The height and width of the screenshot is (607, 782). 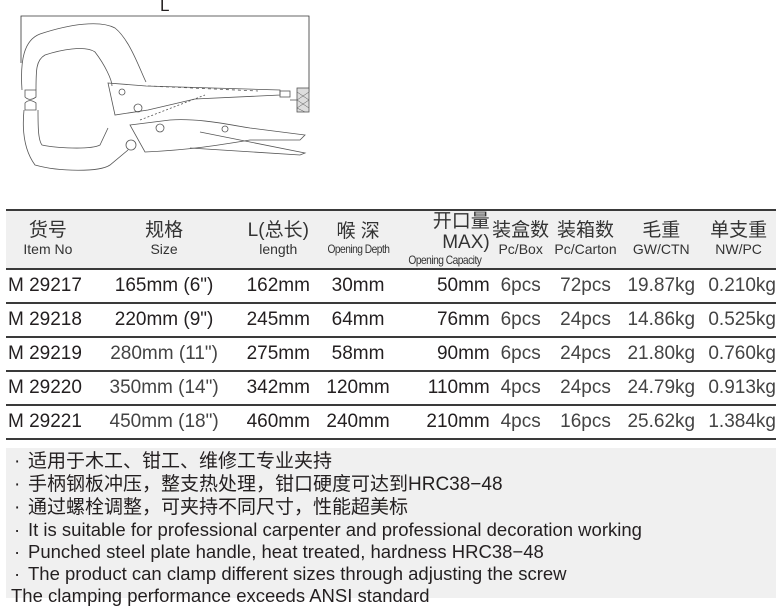 I want to click on header-opening-depth: 喉 深 Opening Depth, so click(x=358, y=239).